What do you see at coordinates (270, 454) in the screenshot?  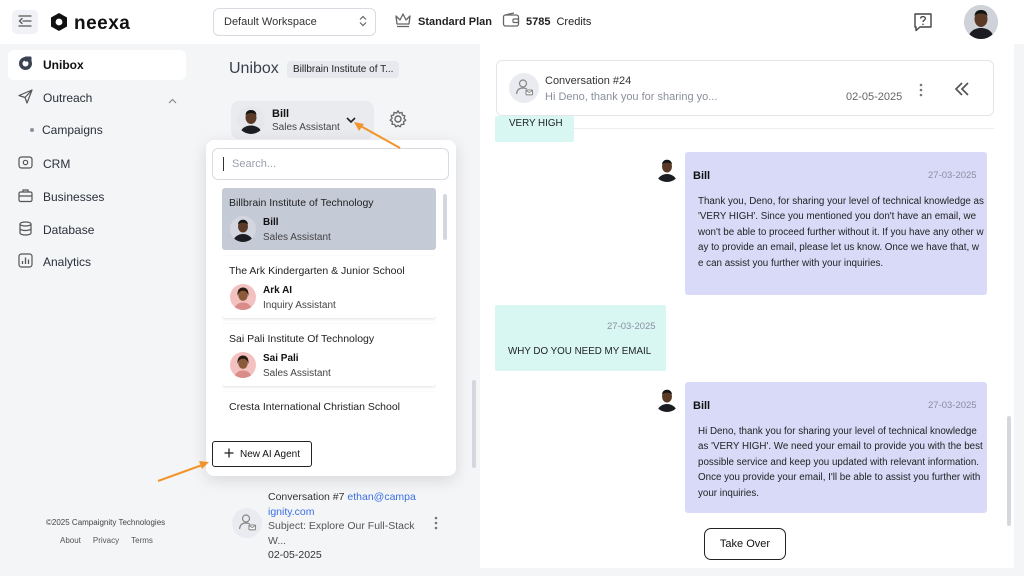 I see `new-ai-agent-label: New AI Agent` at bounding box center [270, 454].